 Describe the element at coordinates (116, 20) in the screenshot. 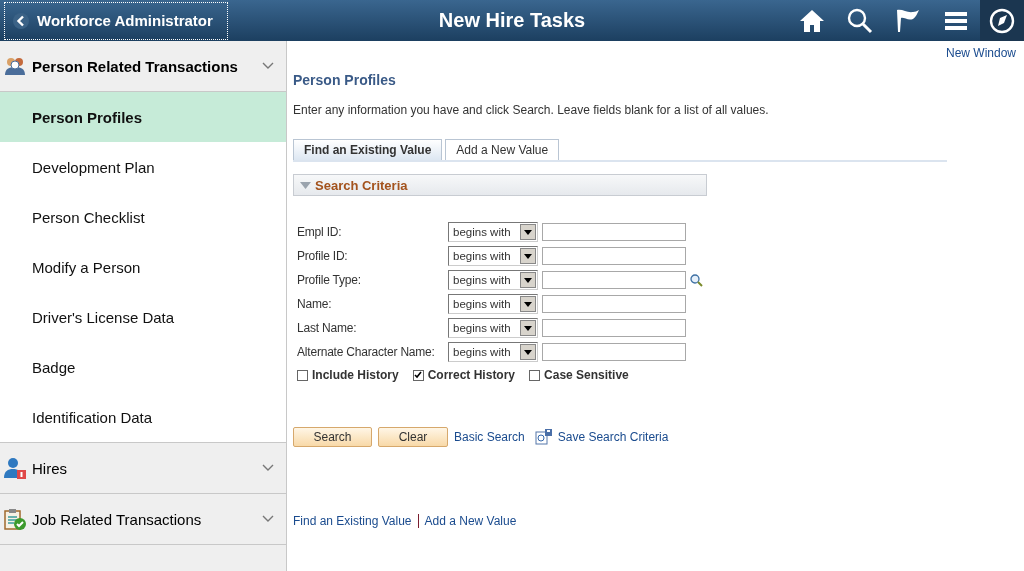

I see `back-button: Workforce Administrator` at that location.